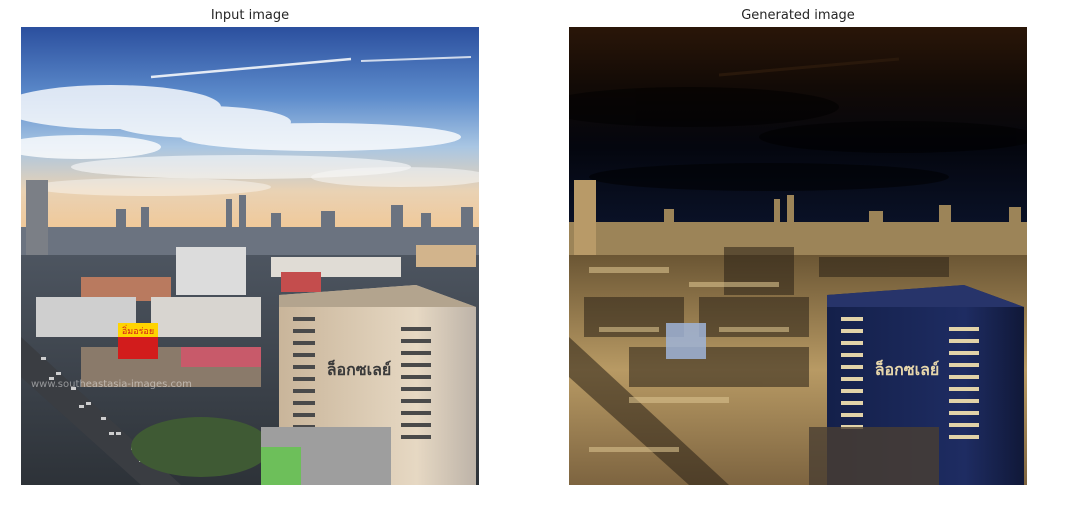 The height and width of the screenshot is (519, 1080). I want to click on generated-tower, so click(585, 217).